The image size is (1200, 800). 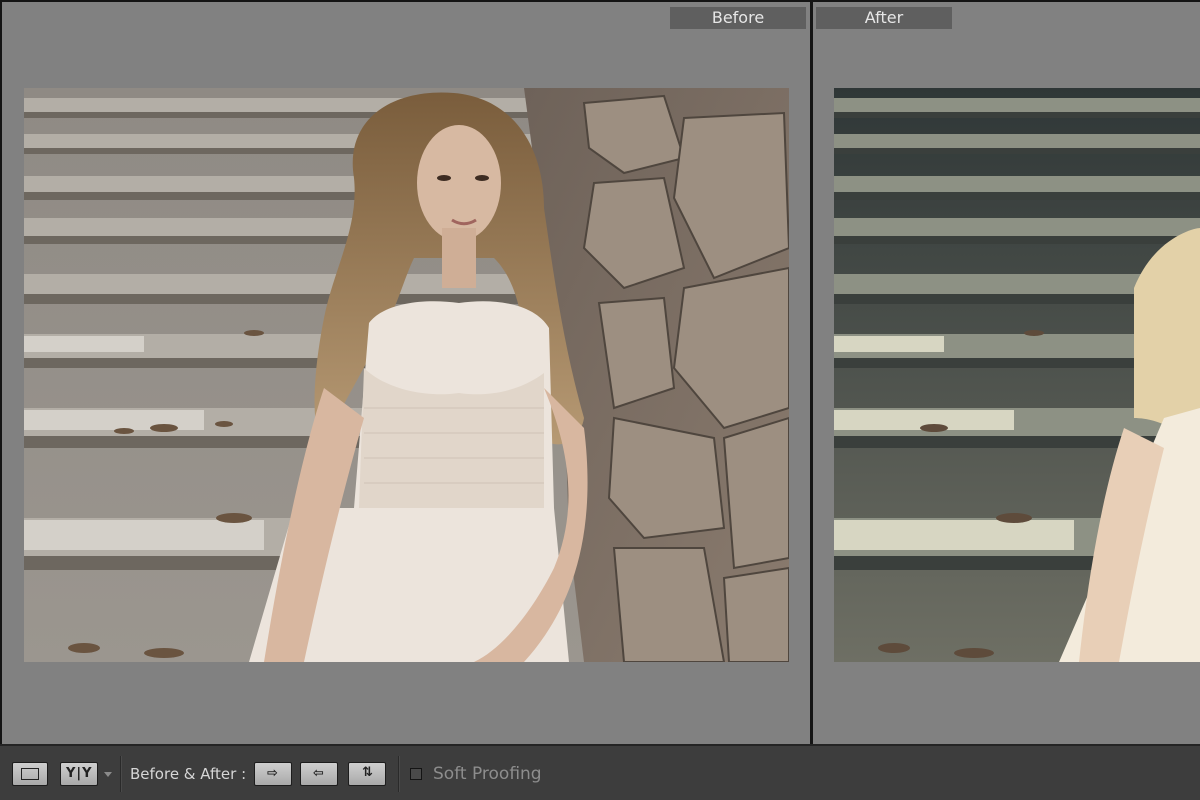 I want to click on loupe-view-button, so click(x=30, y=774).